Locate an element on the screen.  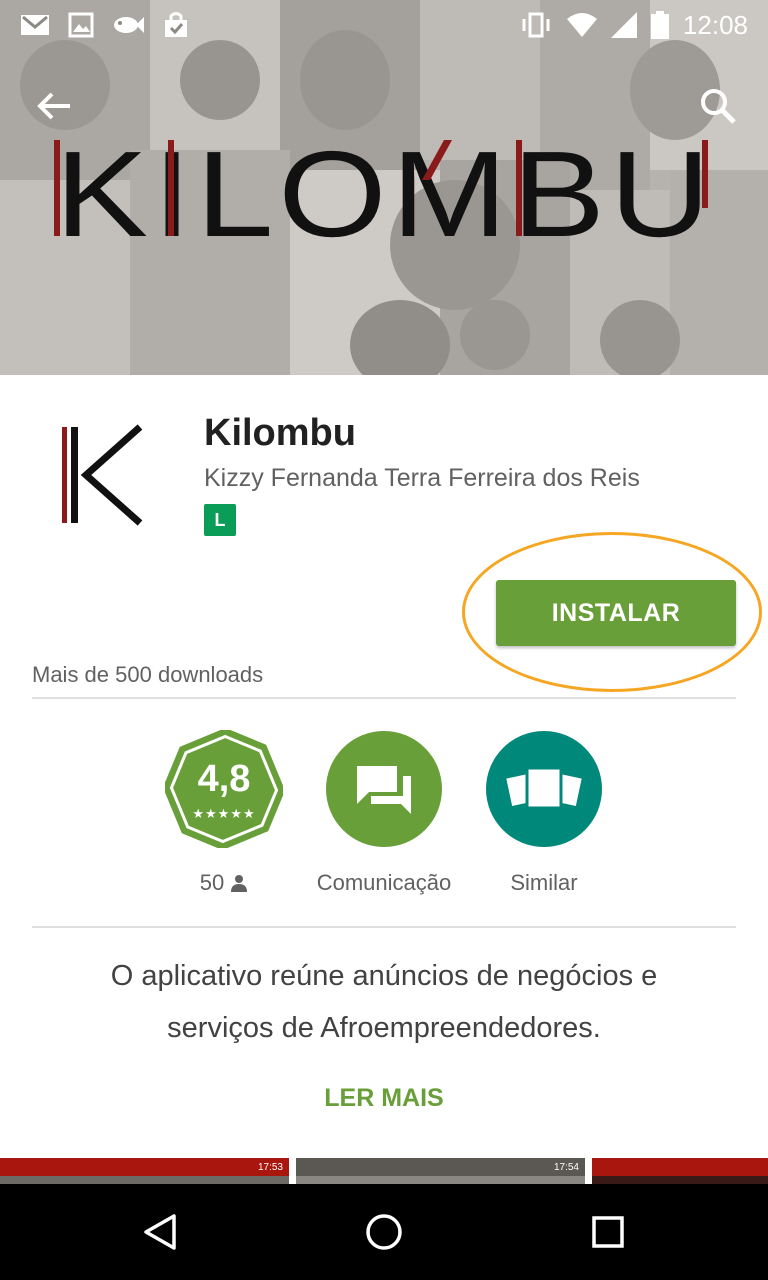
similar-circle is located at coordinates (544, 789).